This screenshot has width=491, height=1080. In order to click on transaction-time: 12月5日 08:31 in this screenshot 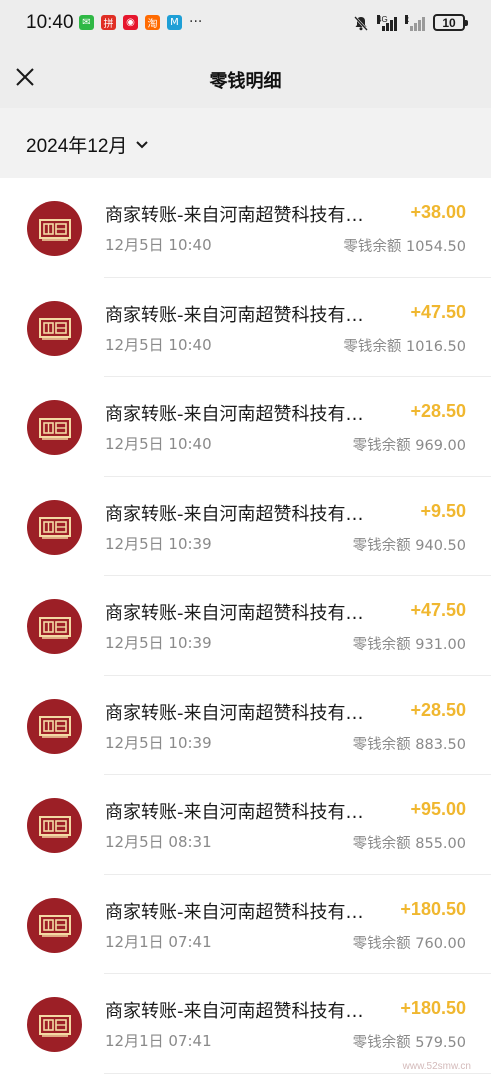, I will do `click(158, 842)`.